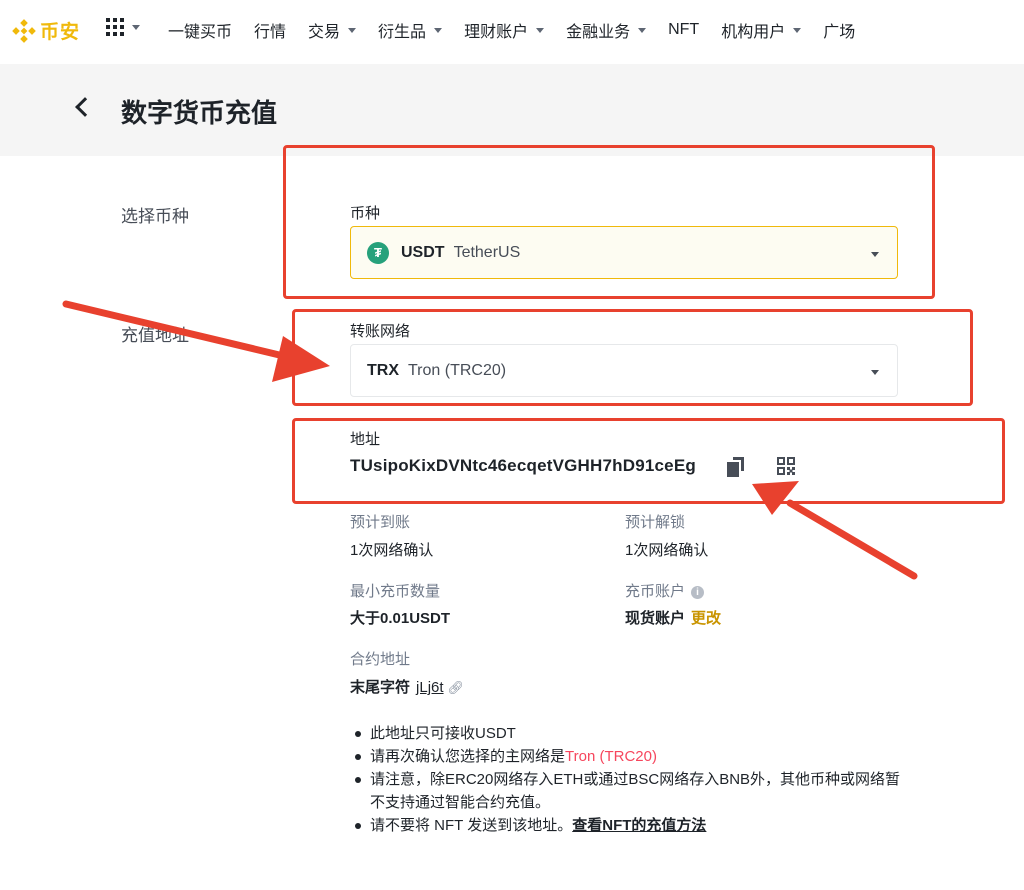 Image resolution: width=1024 pixels, height=890 pixels. Describe the element at coordinates (392, 550) in the screenshot. I see `expected-arrival-value: 1次网络确认` at that location.